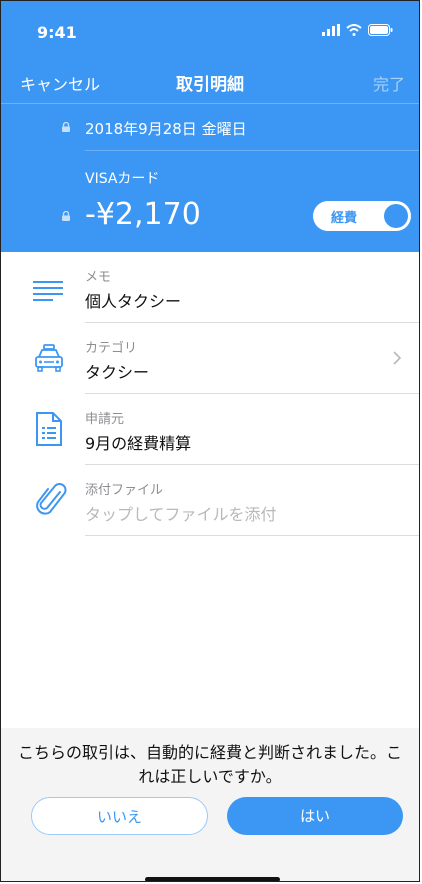 Image resolution: width=422 pixels, height=884 pixels. Describe the element at coordinates (105, 419) in the screenshot. I see `source-label: 申請元` at that location.